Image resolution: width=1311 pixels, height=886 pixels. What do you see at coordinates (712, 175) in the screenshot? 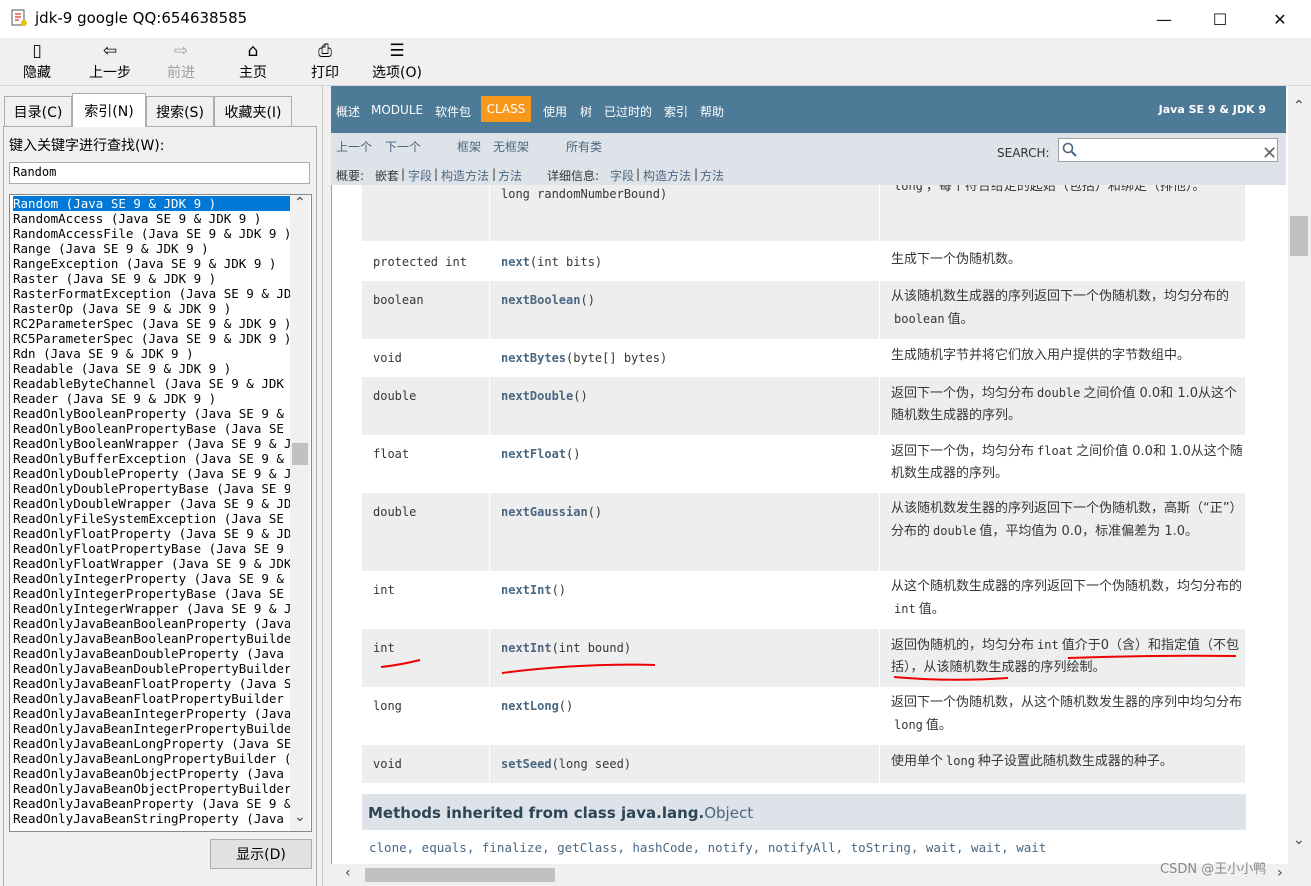
I see `detail-method-link: 方法` at bounding box center [712, 175].